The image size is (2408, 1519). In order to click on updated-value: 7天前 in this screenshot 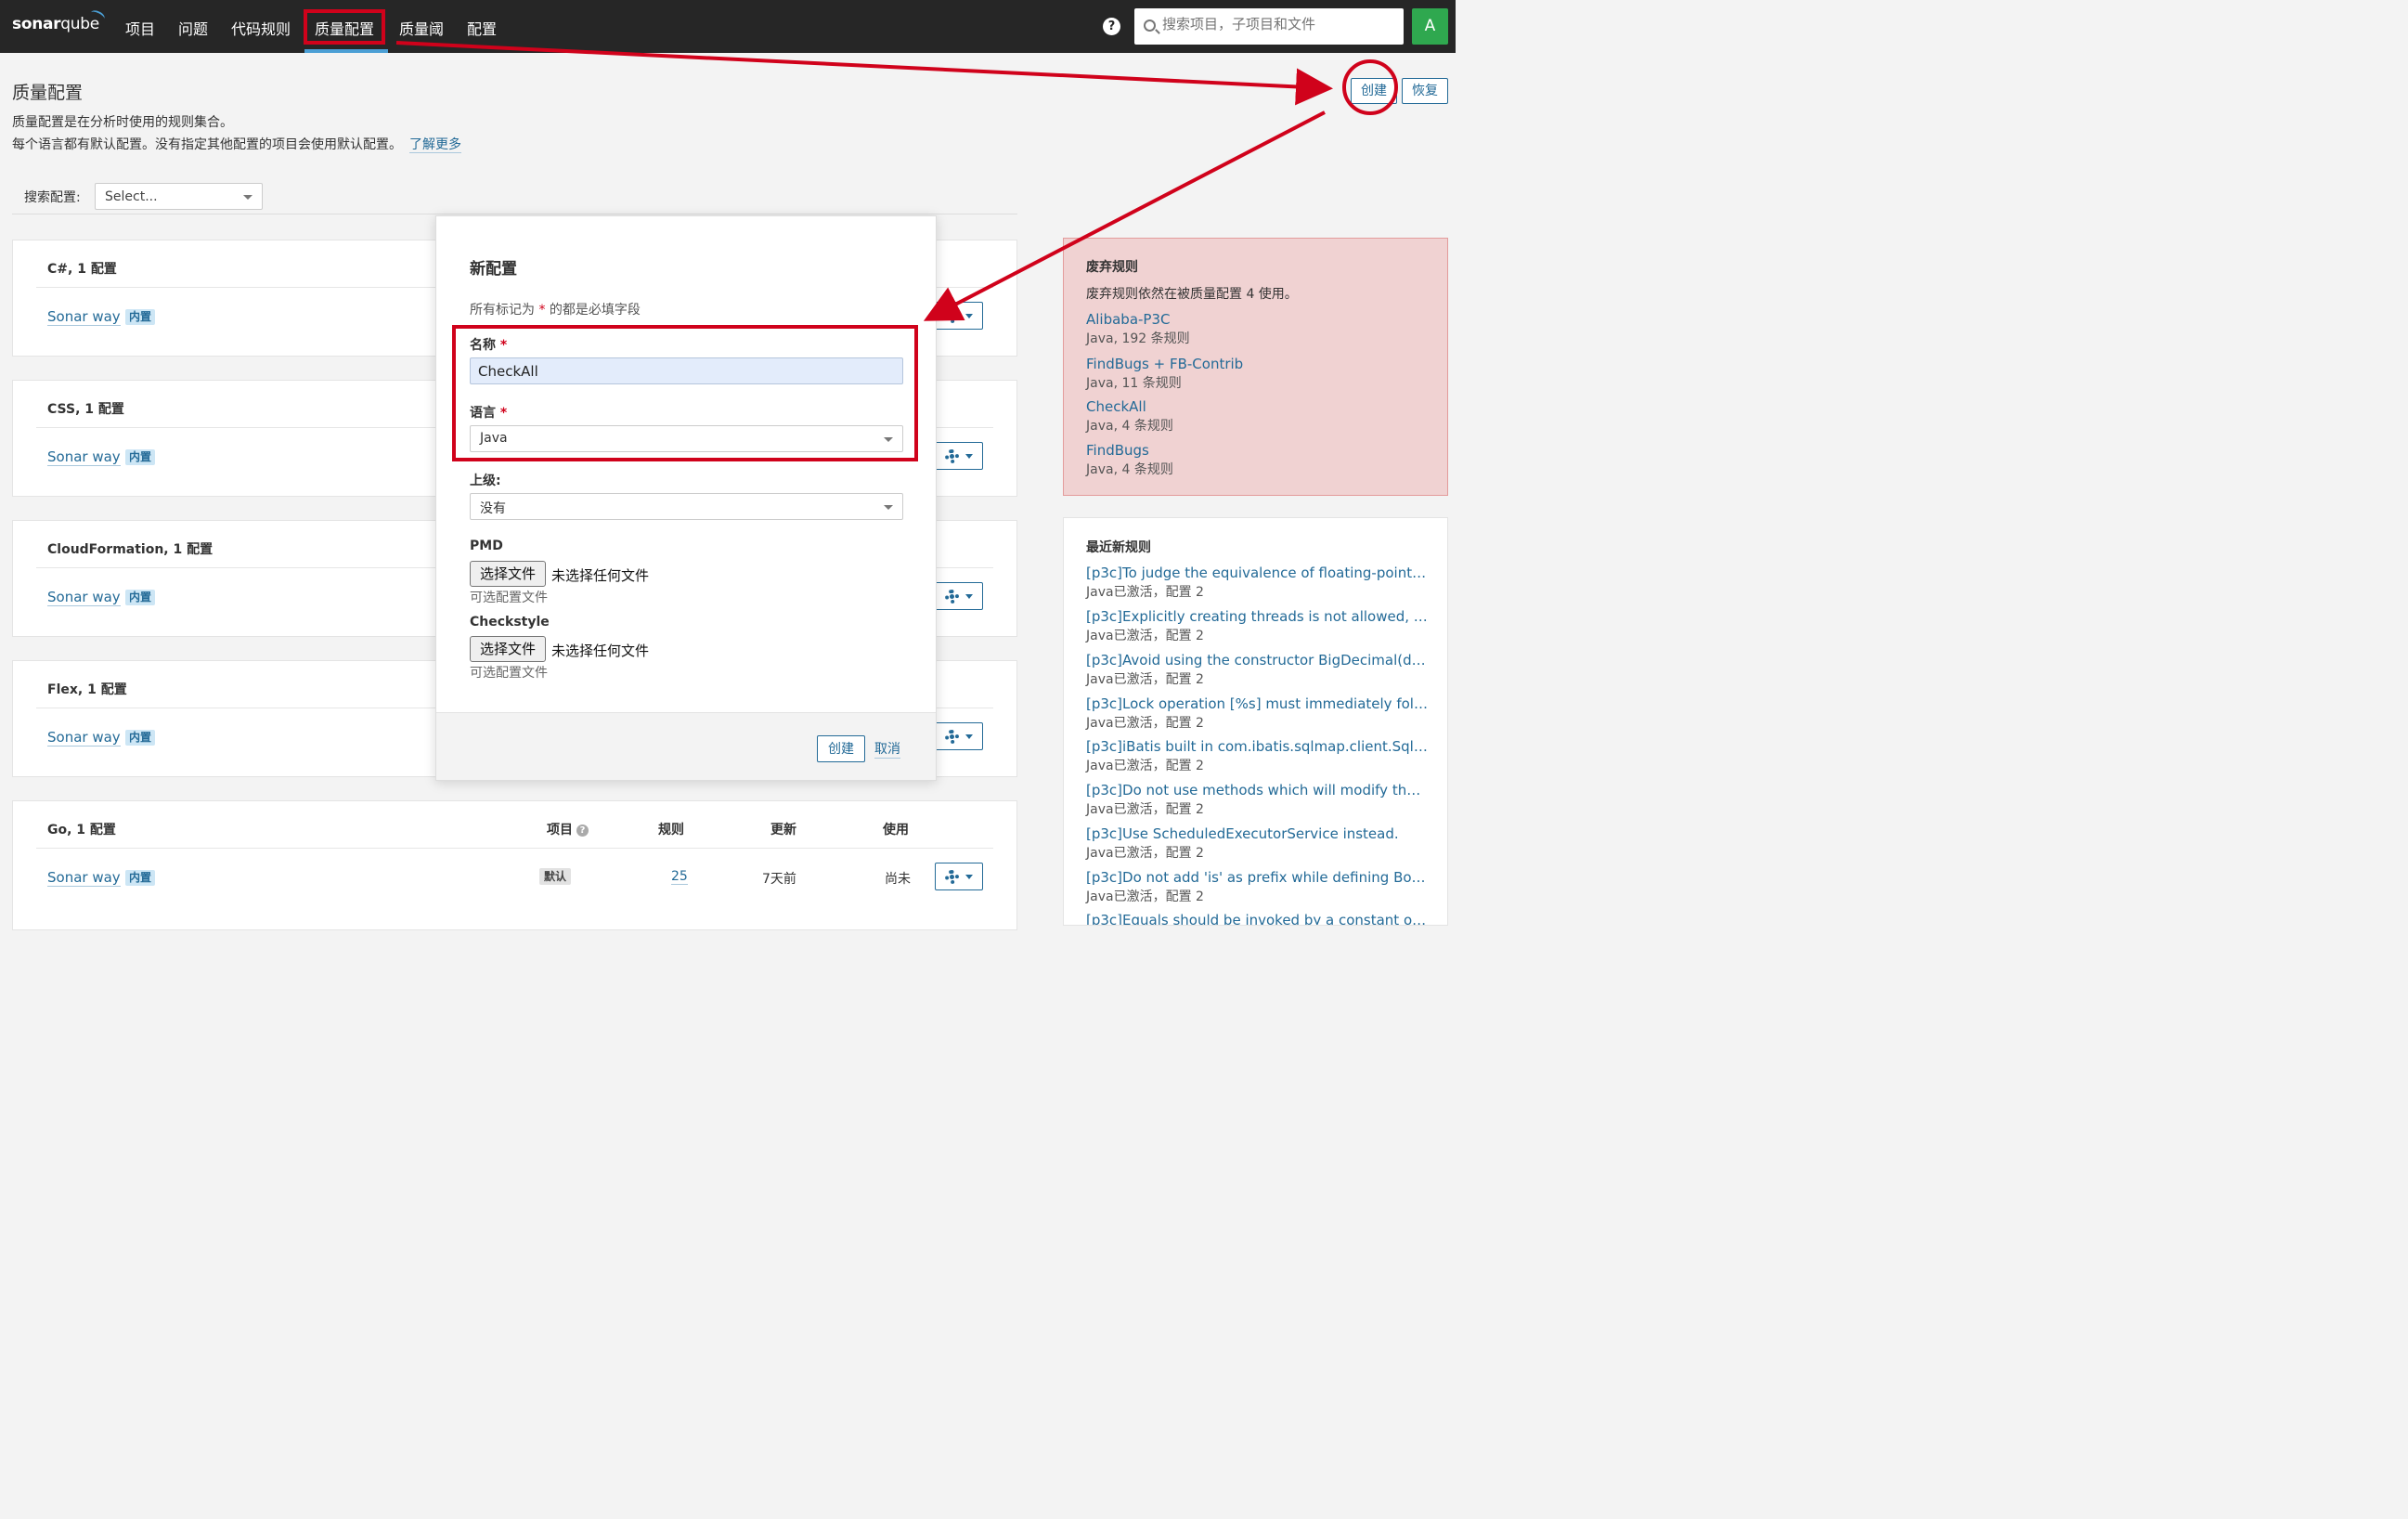, I will do `click(779, 879)`.